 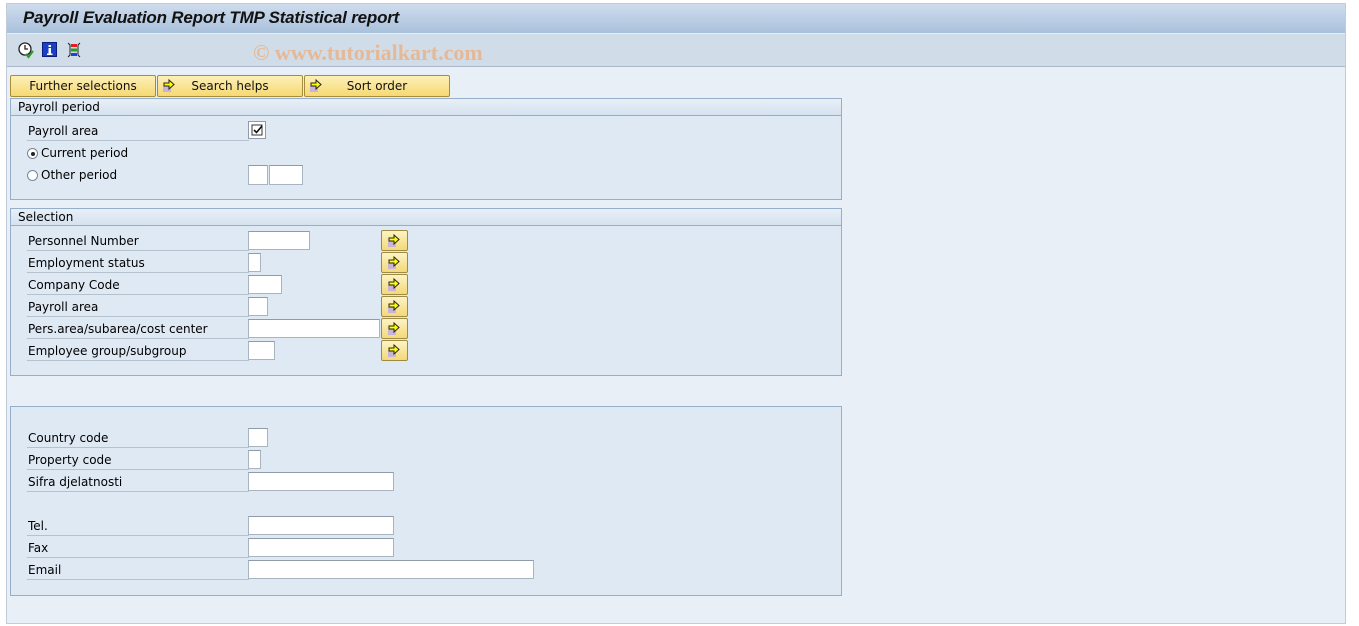 What do you see at coordinates (32, 153) in the screenshot?
I see `radio-selected-icon` at bounding box center [32, 153].